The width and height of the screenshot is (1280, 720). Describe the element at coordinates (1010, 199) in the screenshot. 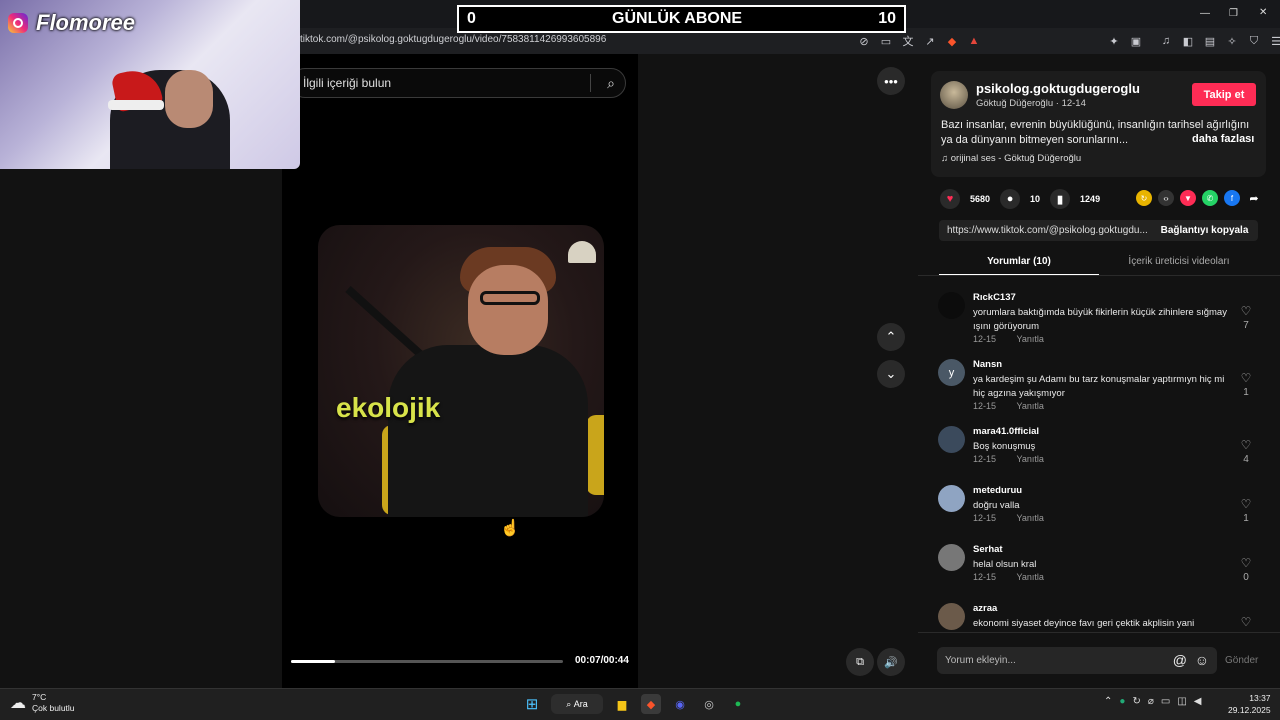

I see `comment-icon: ●` at that location.